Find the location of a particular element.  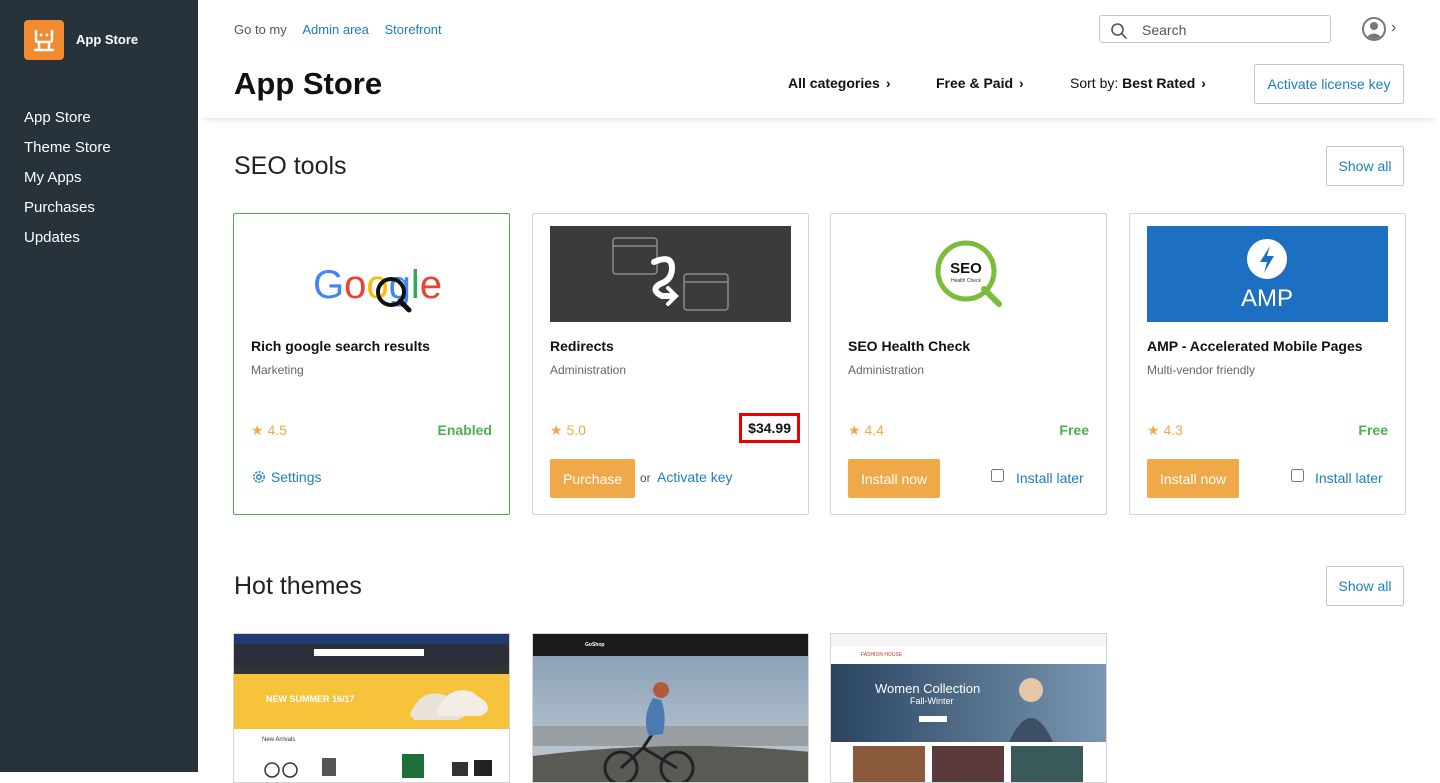

goto-bar: Go to my Admin area Storefront is located at coordinates (338, 29).